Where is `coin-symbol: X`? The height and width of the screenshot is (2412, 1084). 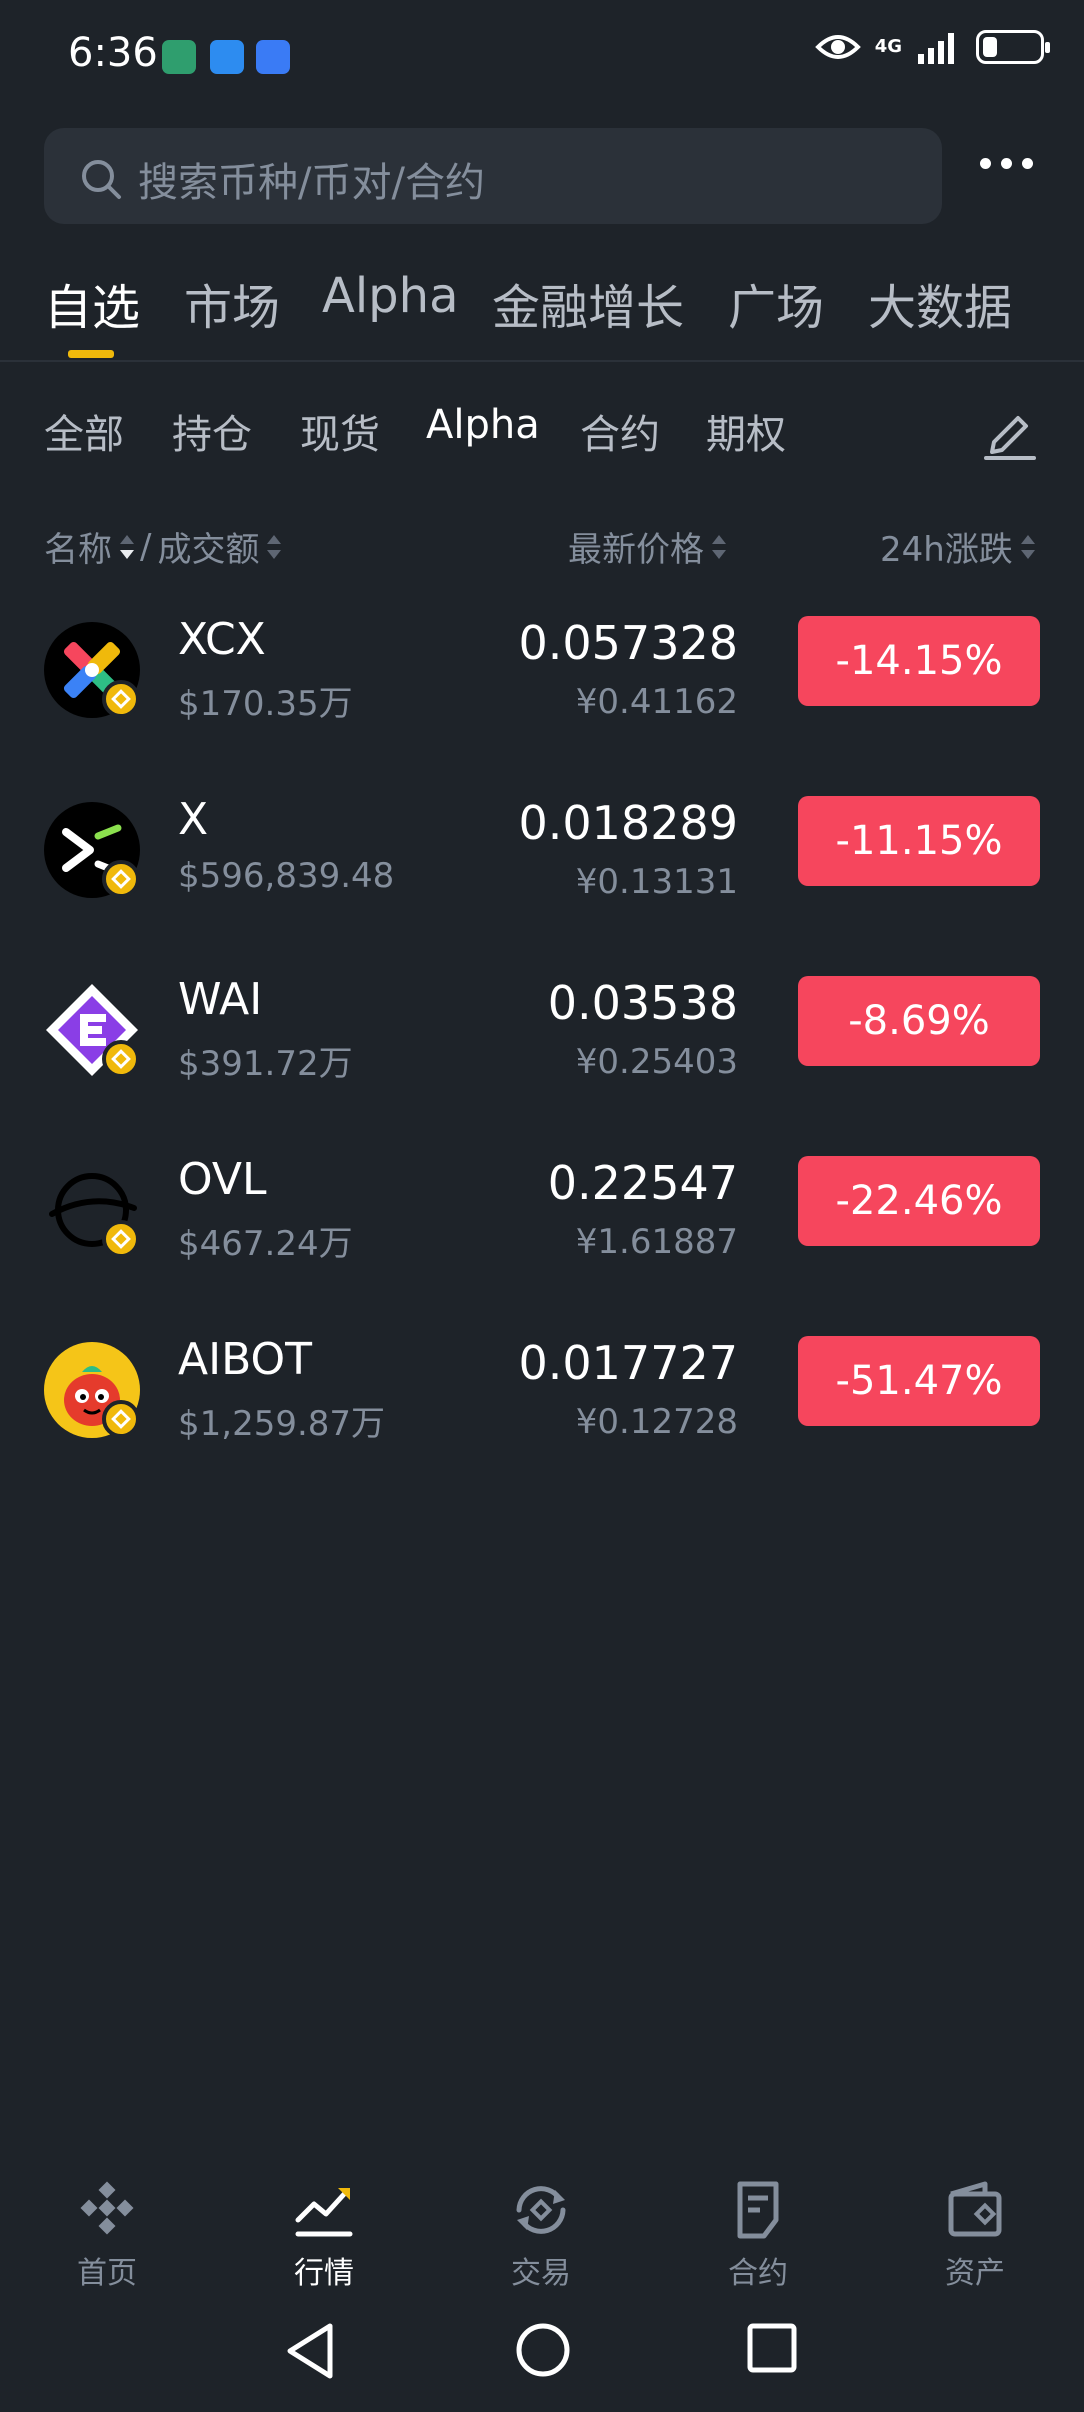 coin-symbol: X is located at coordinates (193, 819).